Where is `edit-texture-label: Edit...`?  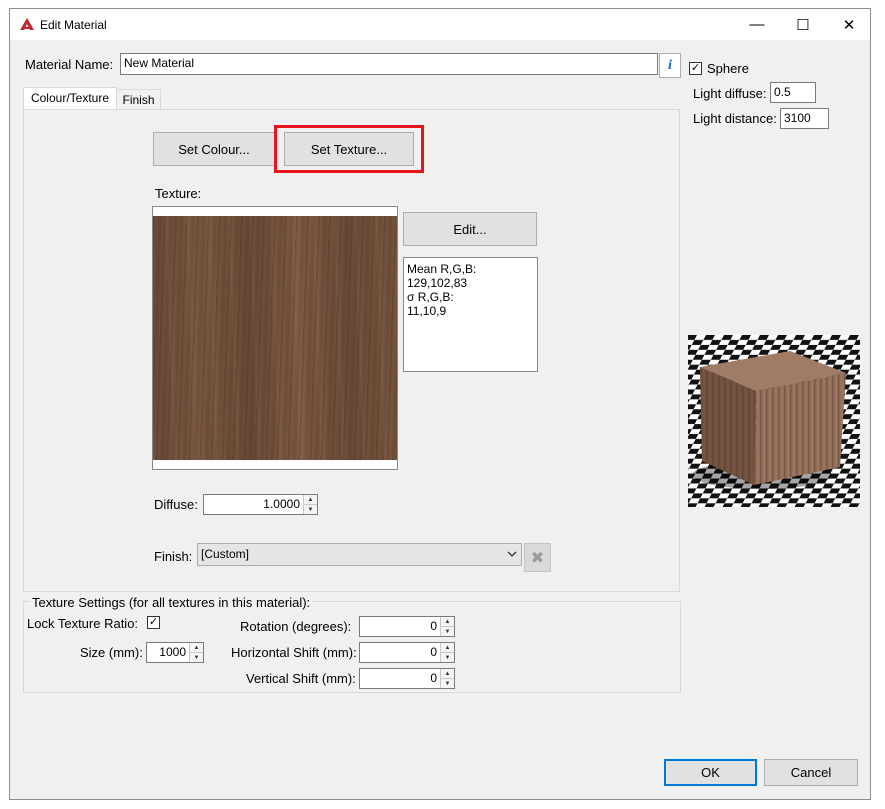
edit-texture-label: Edit... is located at coordinates (470, 229).